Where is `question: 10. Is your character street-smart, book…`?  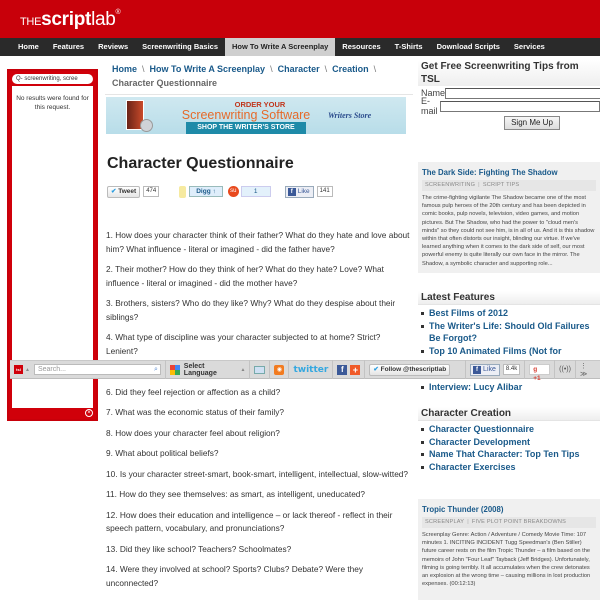
question: 10. Is your character street-smart, book… is located at coordinates (257, 473).